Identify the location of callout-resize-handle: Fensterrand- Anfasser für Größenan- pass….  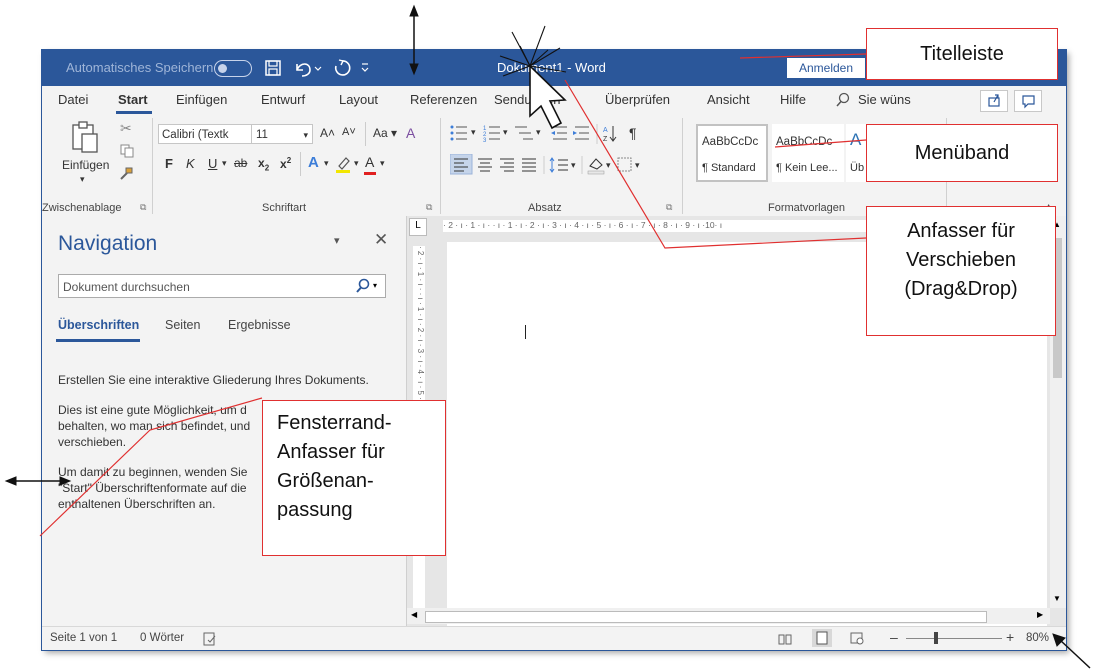
(354, 478).